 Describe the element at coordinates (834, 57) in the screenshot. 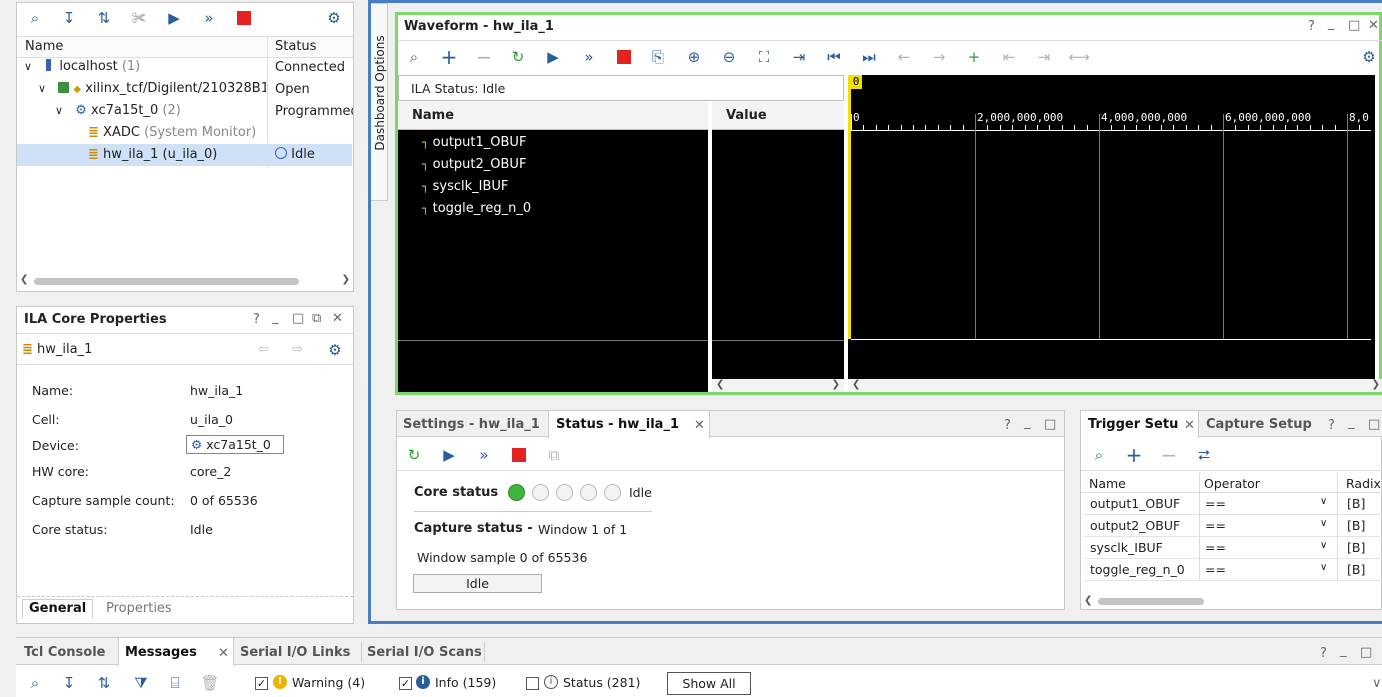

I see `go-to-start-icon: ⏮` at that location.